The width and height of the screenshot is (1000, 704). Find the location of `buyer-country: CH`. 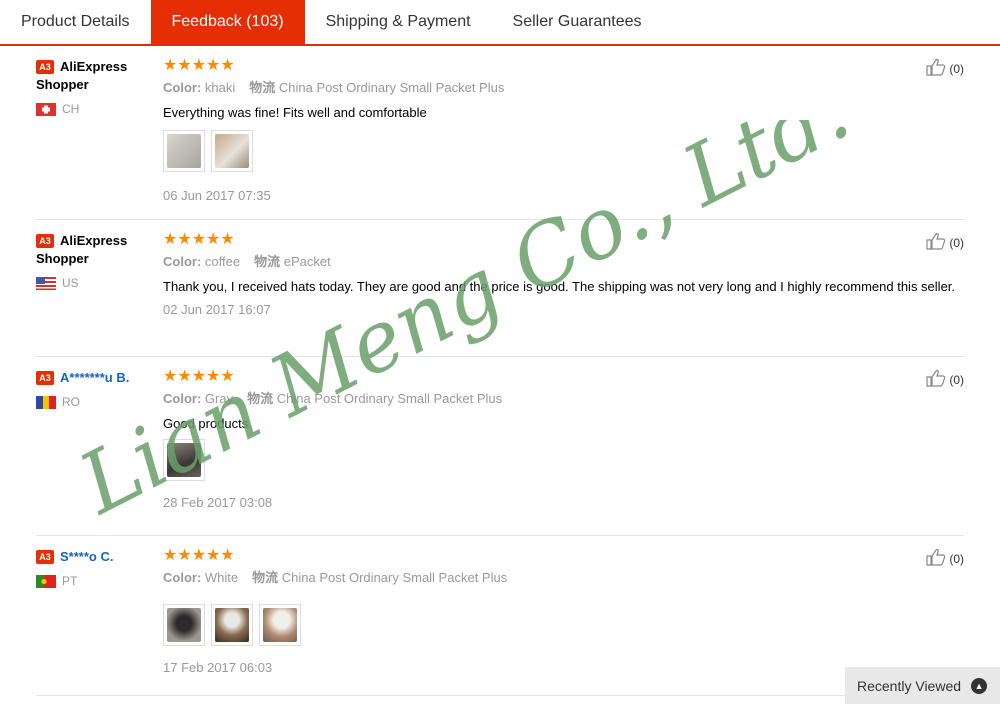

buyer-country: CH is located at coordinates (96, 109).